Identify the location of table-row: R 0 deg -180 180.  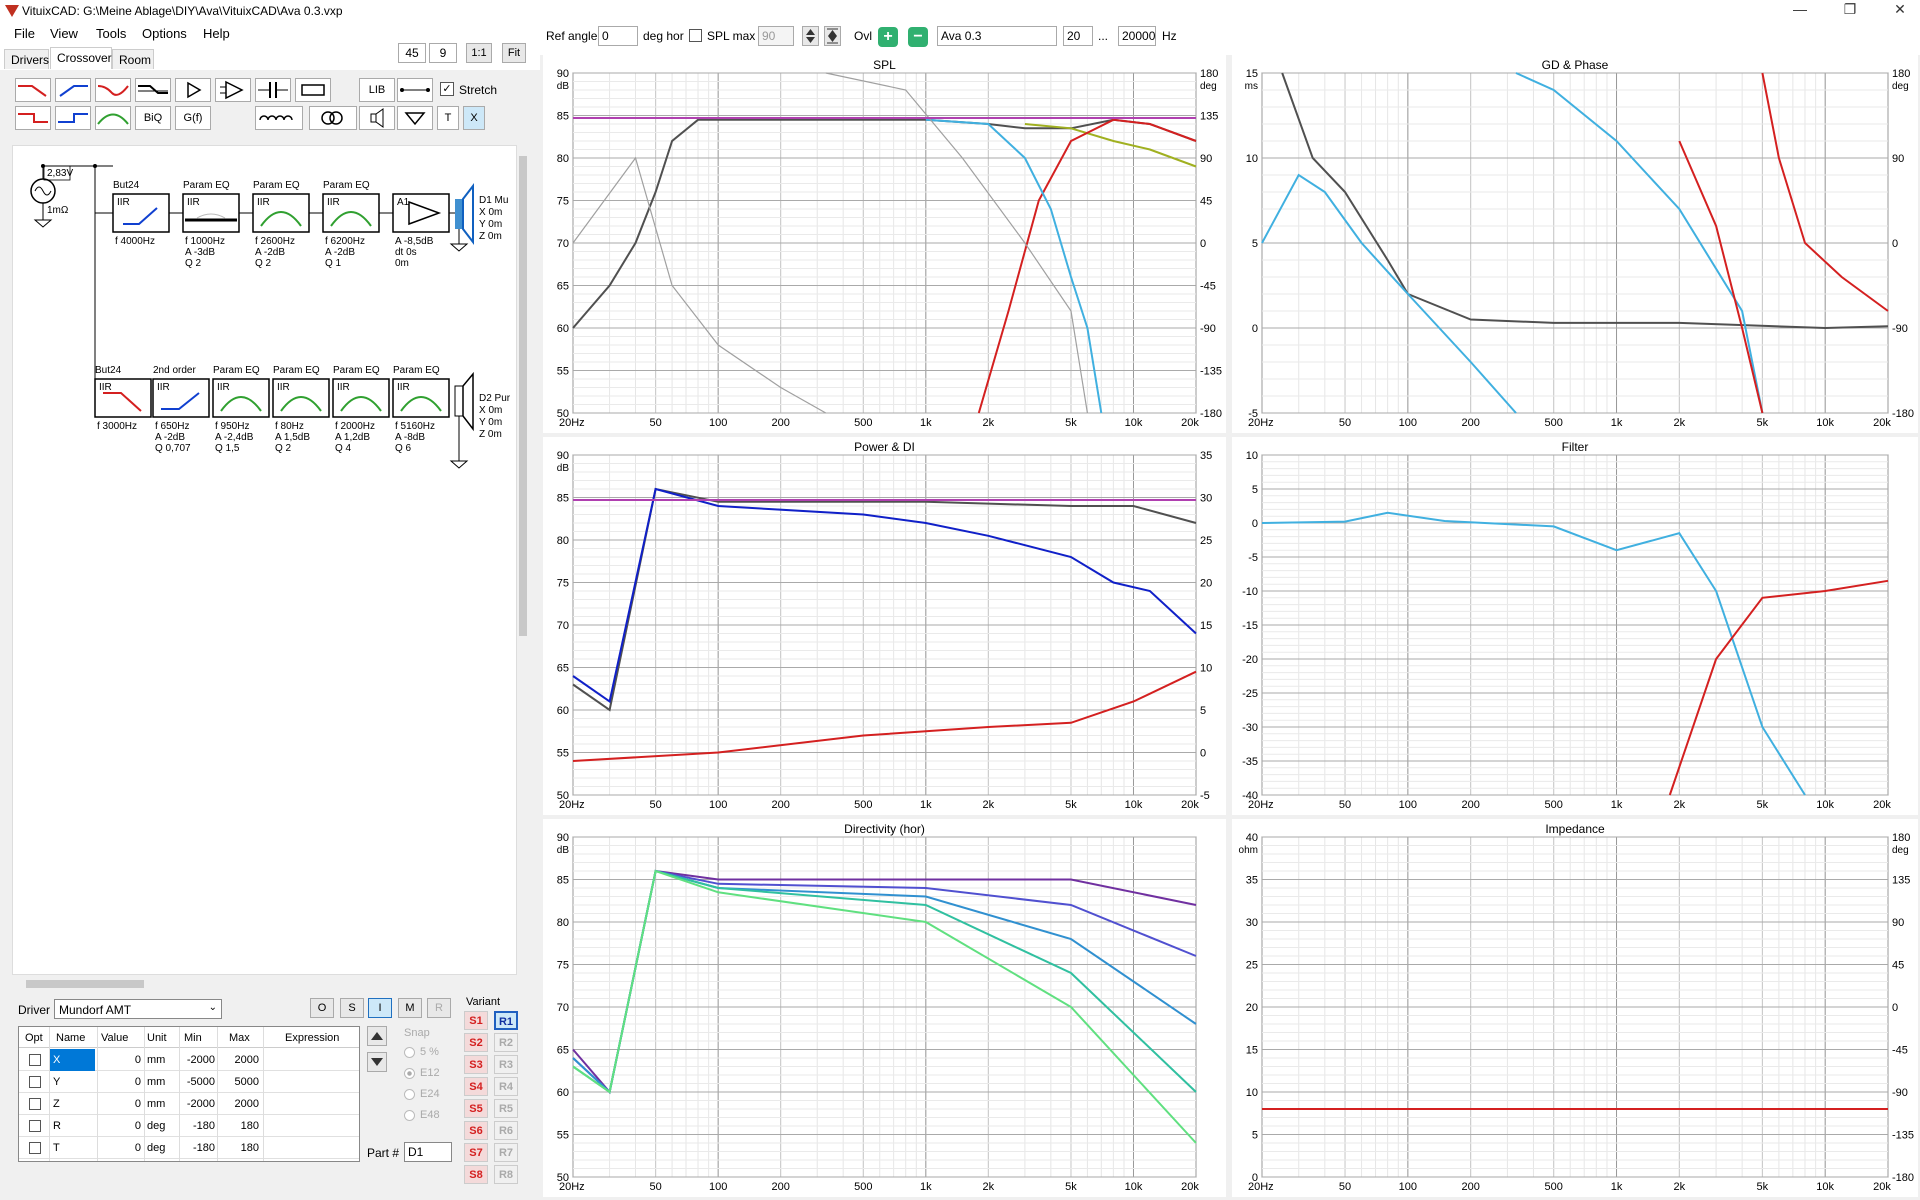
(189, 1126).